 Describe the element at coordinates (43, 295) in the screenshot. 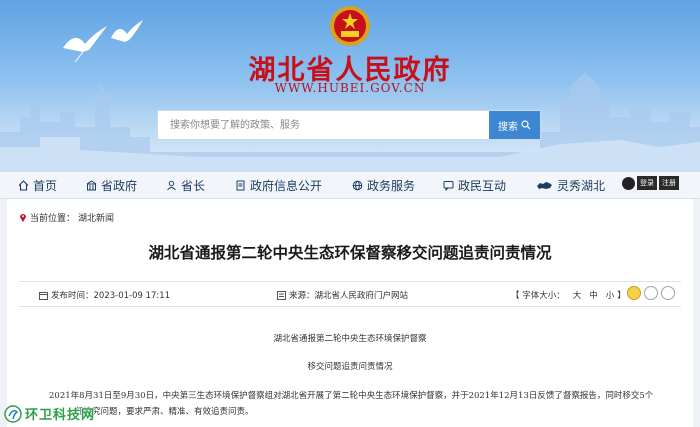

I see `calendar-icon` at that location.